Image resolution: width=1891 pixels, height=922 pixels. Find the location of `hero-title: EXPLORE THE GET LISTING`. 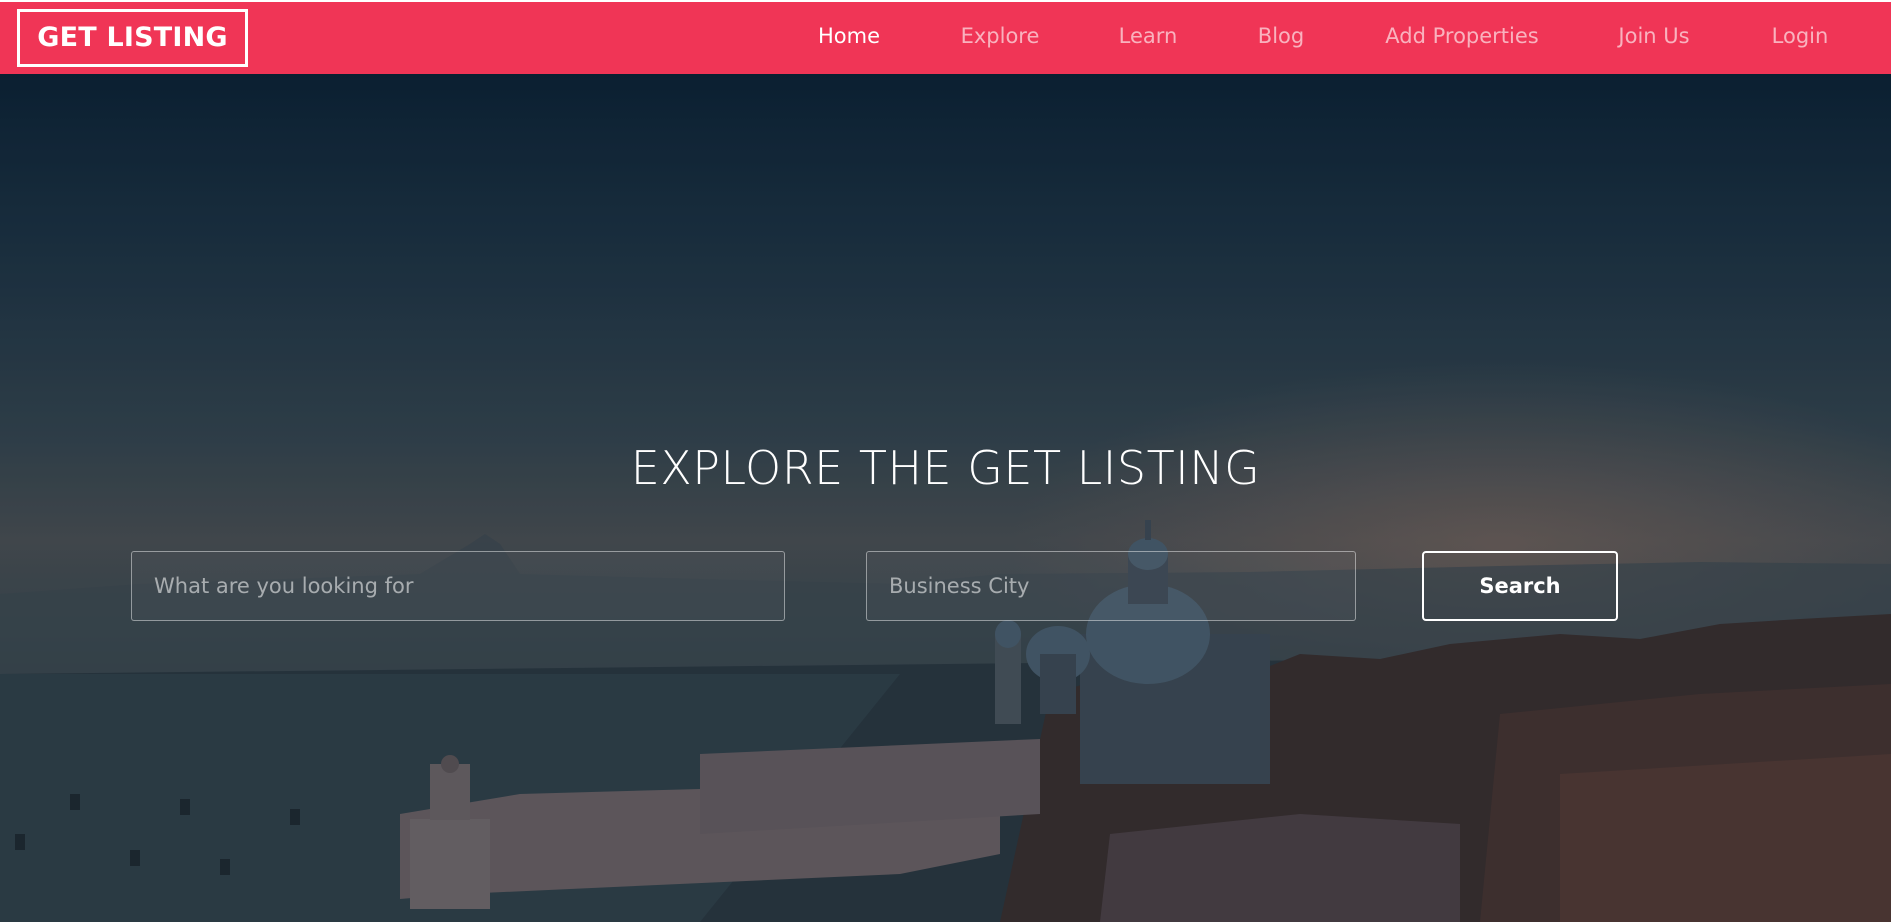

hero-title: EXPLORE THE GET LISTING is located at coordinates (945, 467).